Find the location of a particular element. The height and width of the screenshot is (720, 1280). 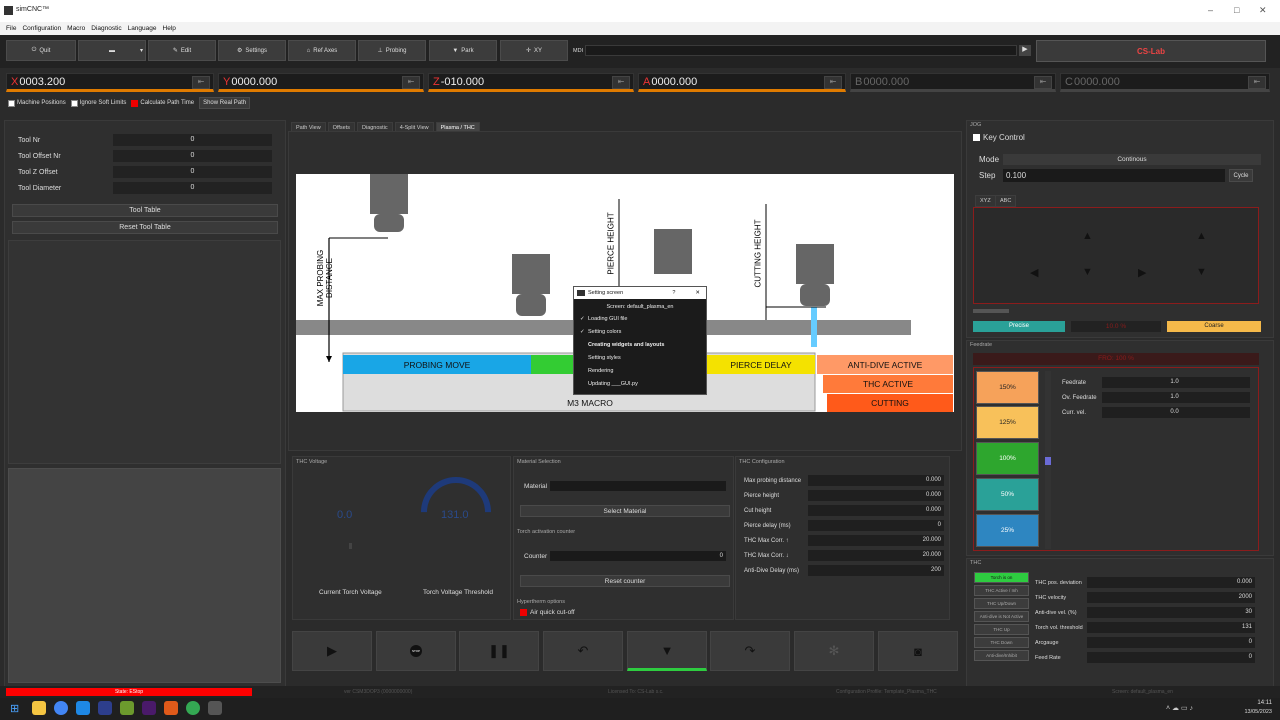

park-button: ▼ Park is located at coordinates (463, 50).